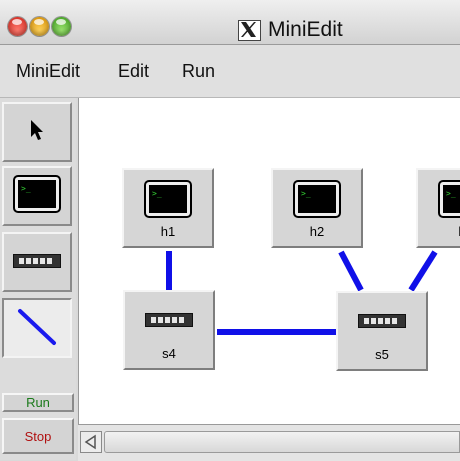 The width and height of the screenshot is (460, 461). I want to click on links-layer, so click(302, 292).